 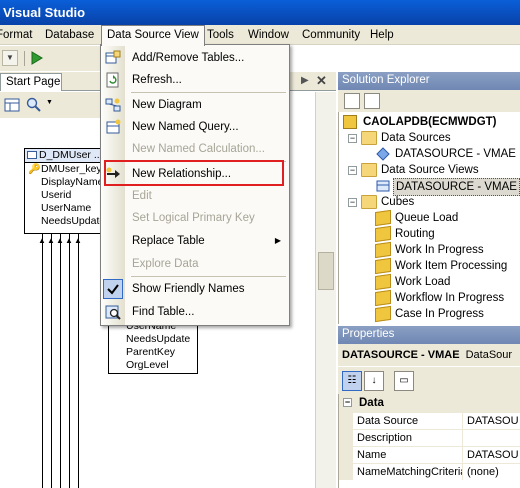 What do you see at coordinates (268, 35) in the screenshot?
I see `menu-window: Window` at bounding box center [268, 35].